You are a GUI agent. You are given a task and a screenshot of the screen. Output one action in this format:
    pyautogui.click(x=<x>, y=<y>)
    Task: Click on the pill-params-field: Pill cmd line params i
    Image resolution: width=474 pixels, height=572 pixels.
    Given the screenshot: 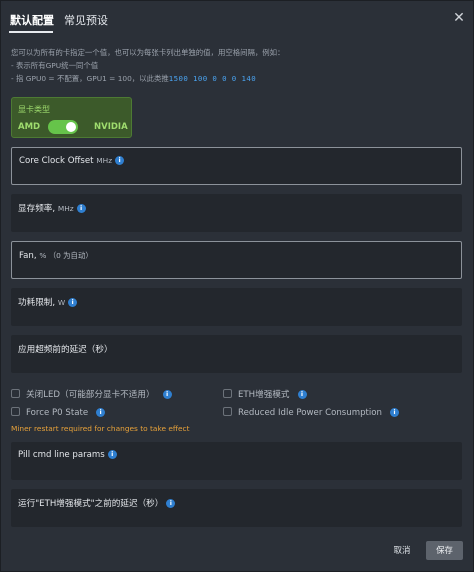 What is the action you would take?
    pyautogui.click(x=236, y=461)
    